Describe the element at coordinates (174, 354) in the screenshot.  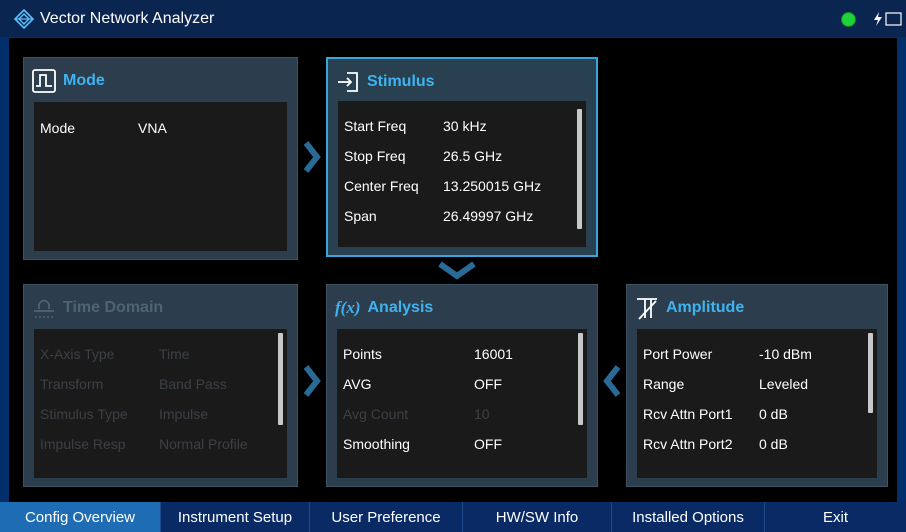
I see `setting-value: Time` at that location.